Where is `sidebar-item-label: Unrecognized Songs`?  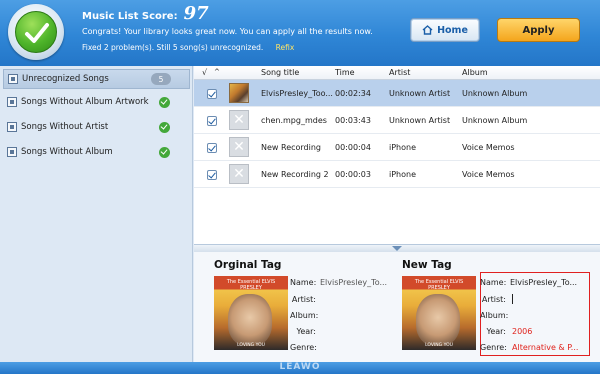
sidebar-item-label: Unrecognized Songs is located at coordinates (65, 79).